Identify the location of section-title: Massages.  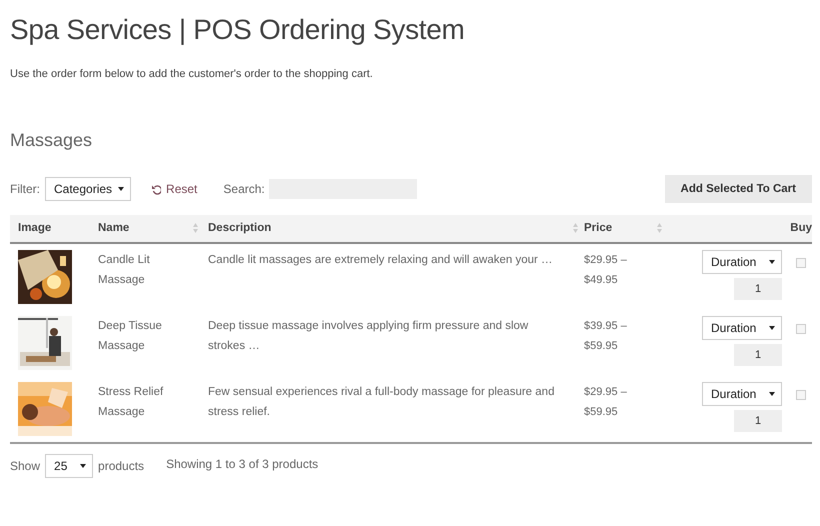
(52, 140).